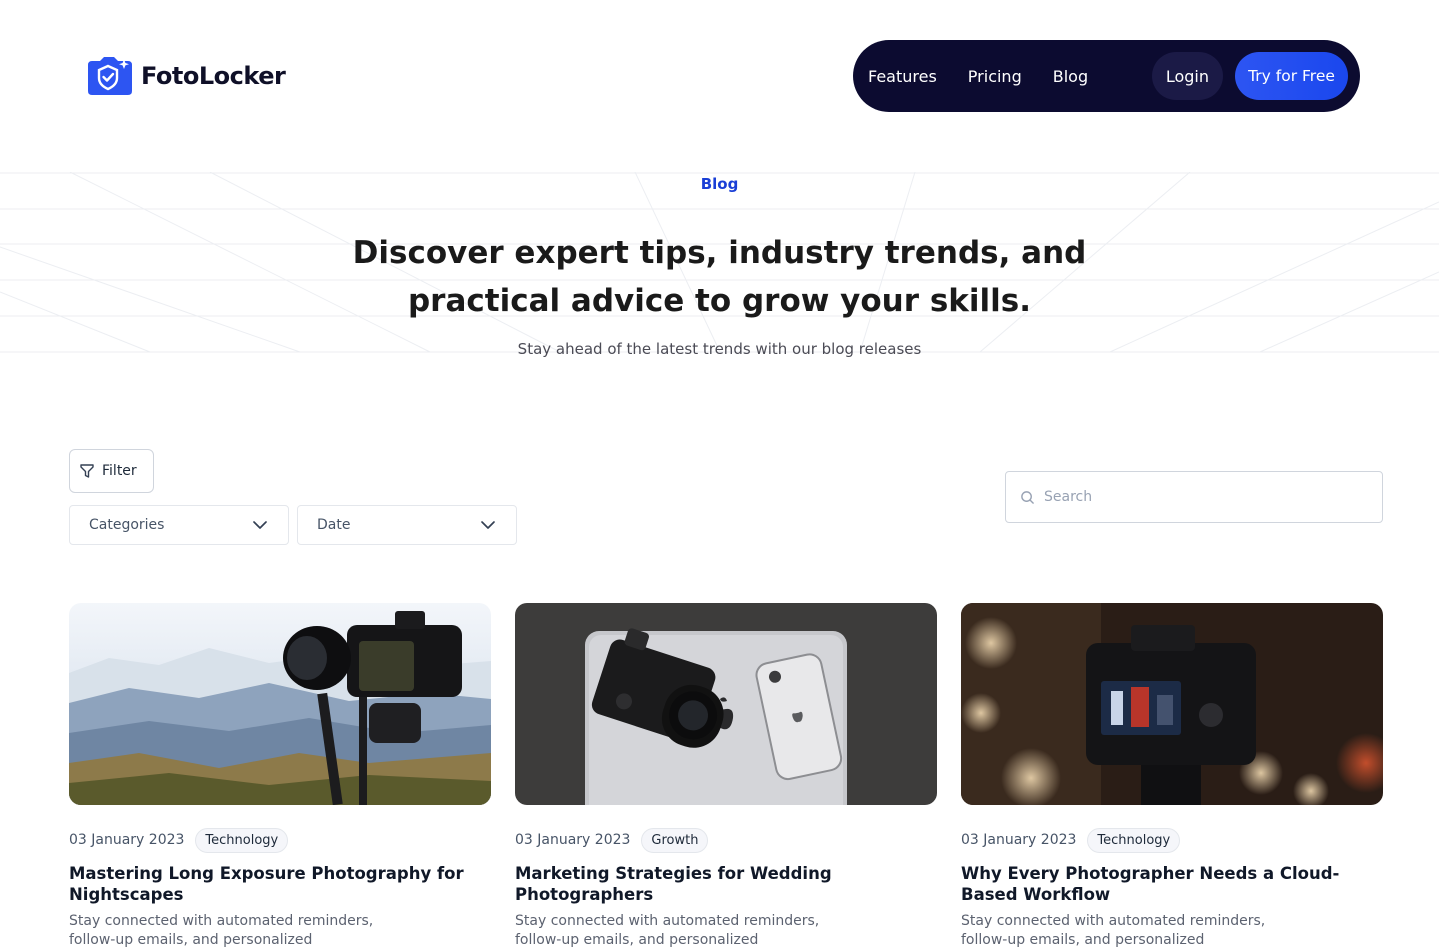 The height and width of the screenshot is (948, 1439). Describe the element at coordinates (1070, 76) in the screenshot. I see `nav-blog-link: Blog` at that location.